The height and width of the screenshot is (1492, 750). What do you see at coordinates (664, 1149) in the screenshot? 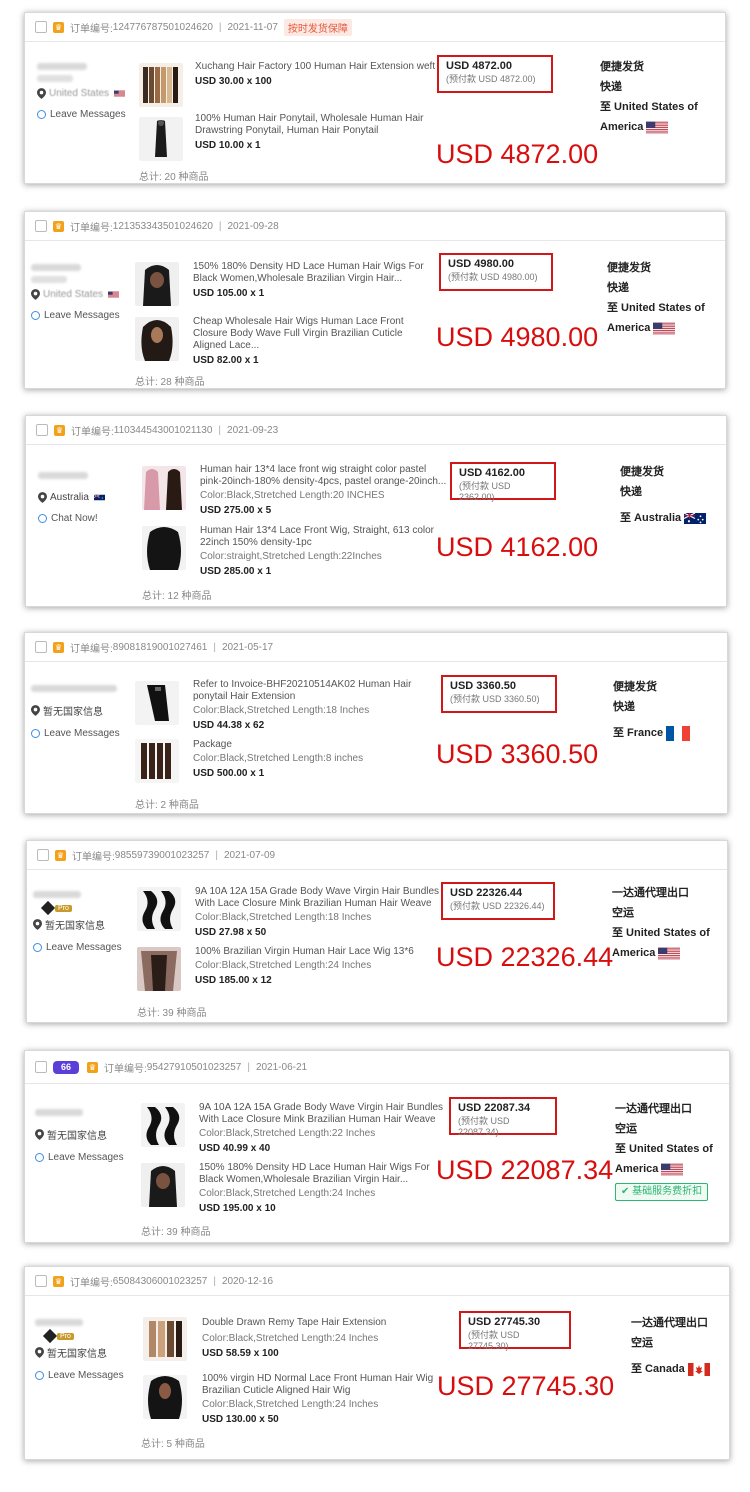
I see `destination: 至 United States of` at bounding box center [664, 1149].